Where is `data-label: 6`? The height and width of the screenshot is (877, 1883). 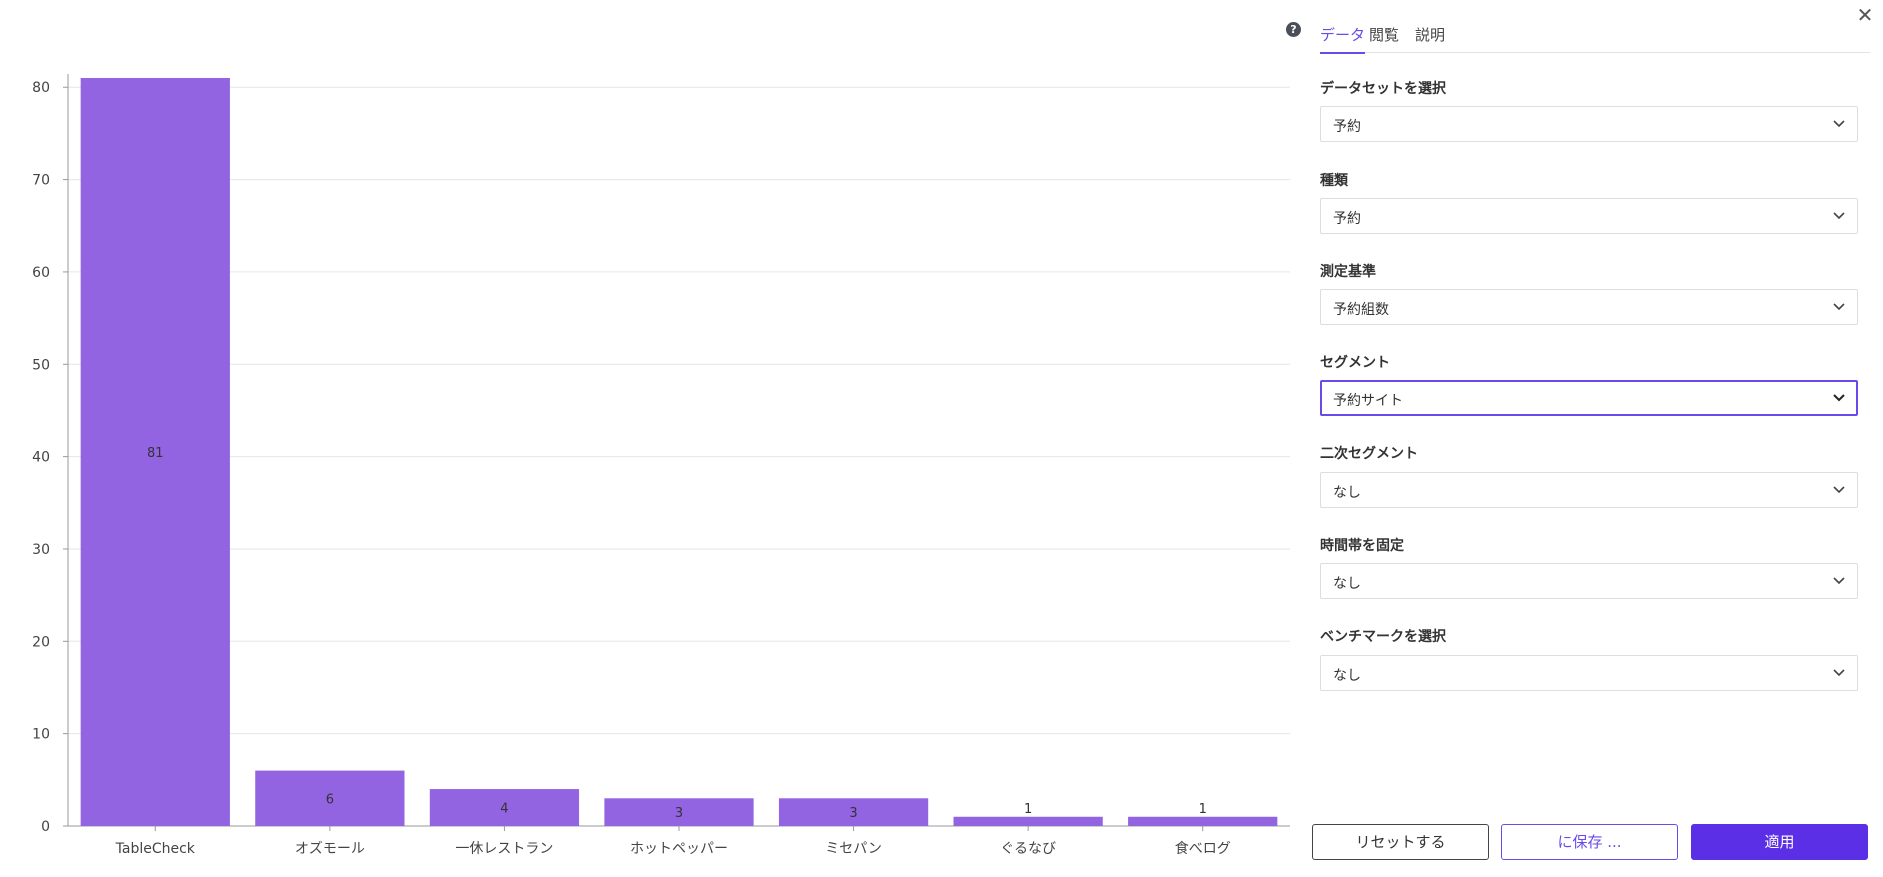 data-label: 6 is located at coordinates (330, 799).